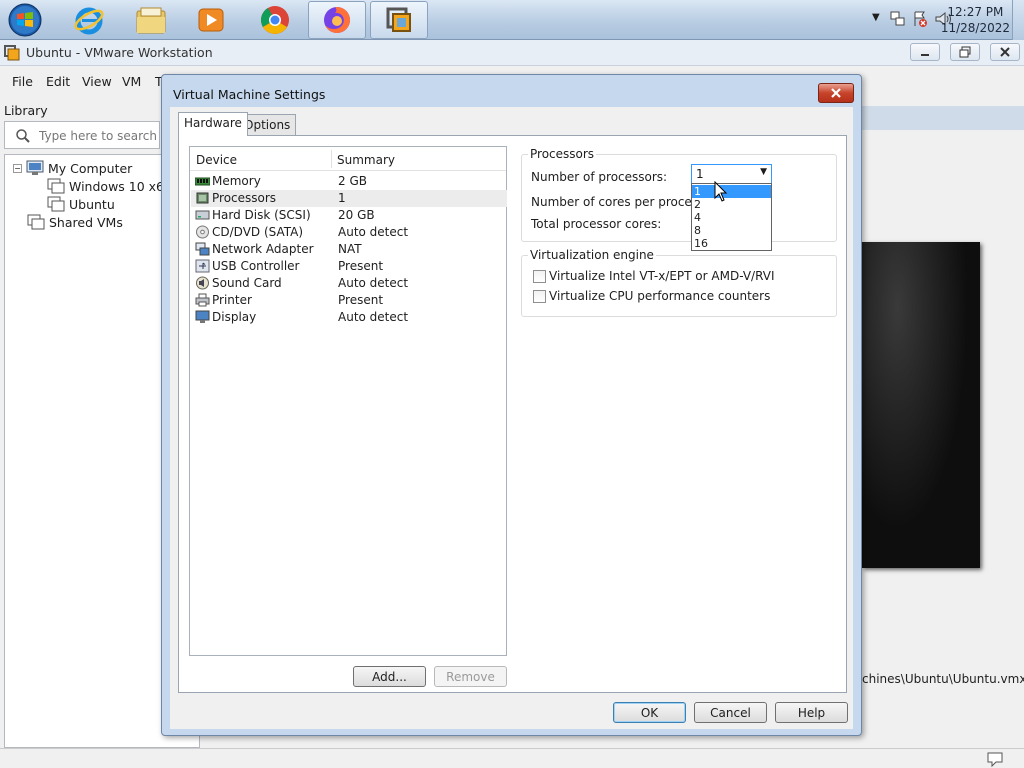  Describe the element at coordinates (86, 222) in the screenshot. I see `tree-label: Shared VMs` at that location.